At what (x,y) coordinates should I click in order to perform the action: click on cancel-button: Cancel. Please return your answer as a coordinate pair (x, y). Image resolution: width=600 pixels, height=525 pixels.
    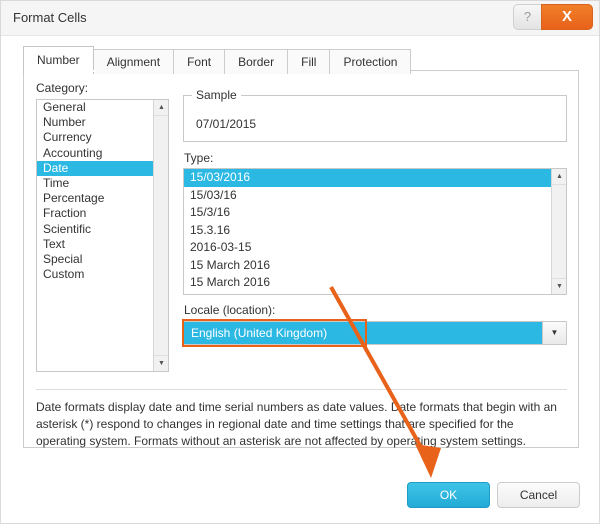
    Looking at the image, I should click on (538, 495).